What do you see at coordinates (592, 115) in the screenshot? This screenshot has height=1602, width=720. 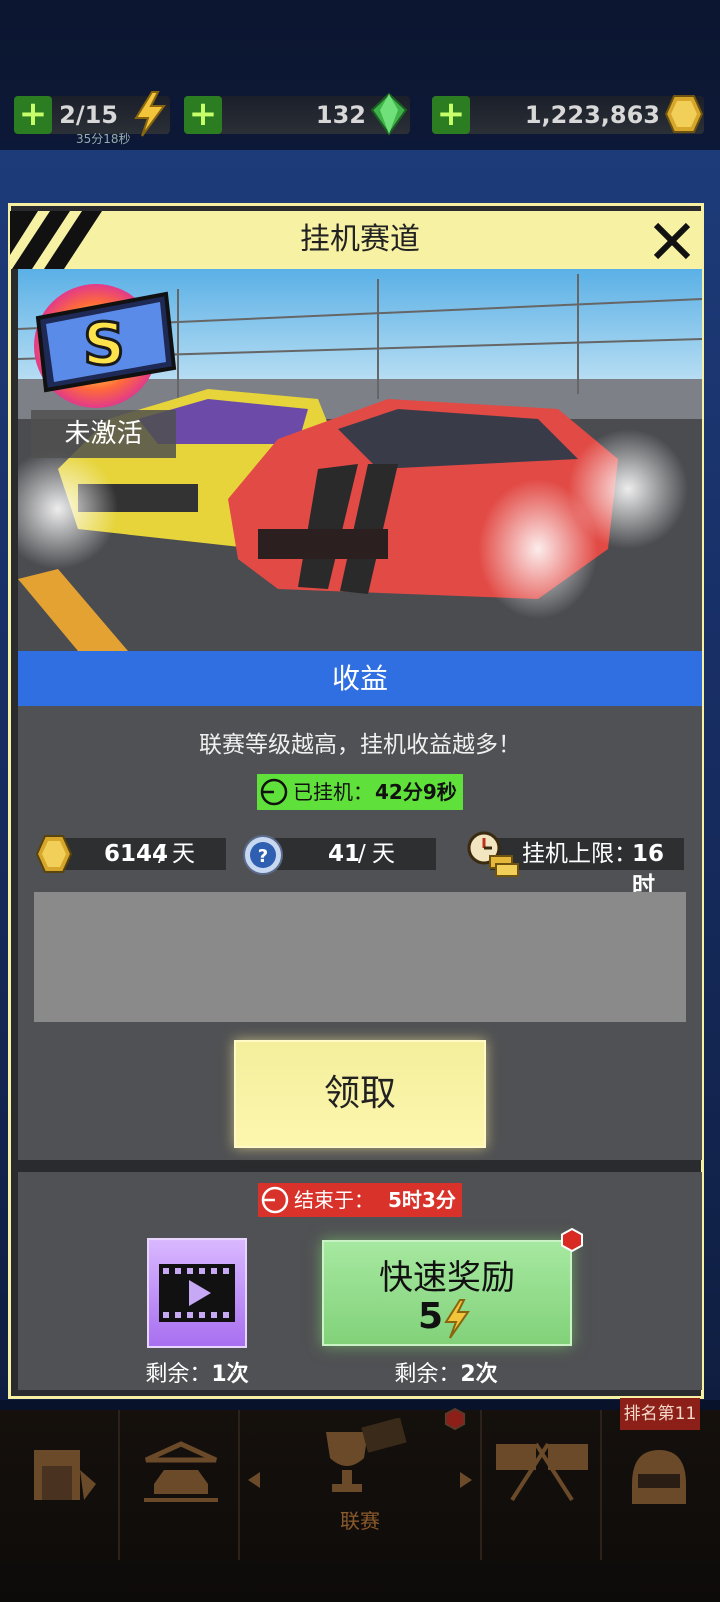 I see `coins-value: 1,223,863` at bounding box center [592, 115].